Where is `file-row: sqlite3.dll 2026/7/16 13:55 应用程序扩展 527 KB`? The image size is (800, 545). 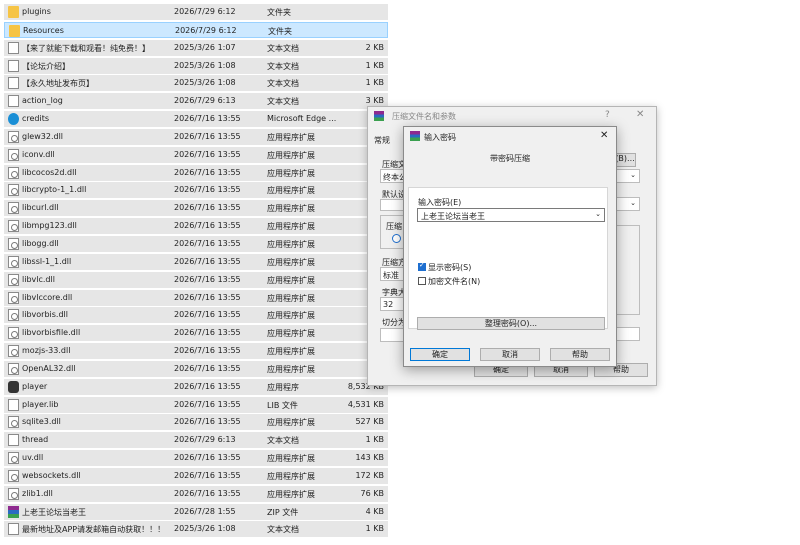
file-row: sqlite3.dll 2026/7/16 13:55 应用程序扩展 527 KB is located at coordinates (196, 422).